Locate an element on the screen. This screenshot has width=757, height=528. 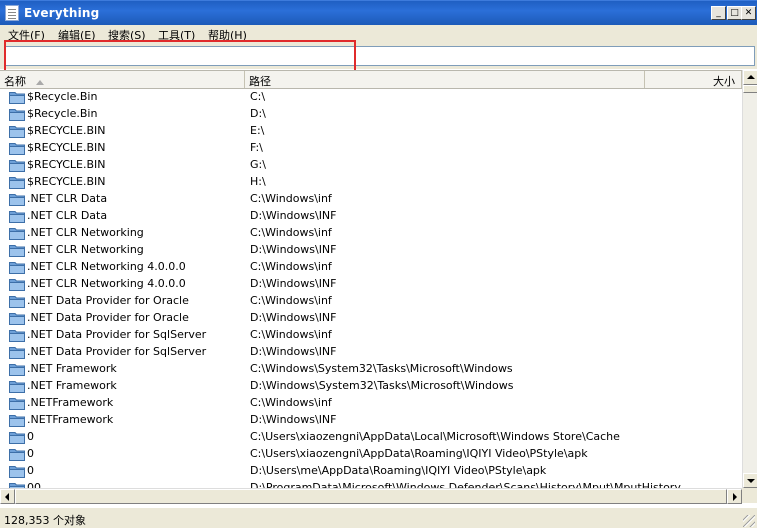
column-path-label: 路径 is located at coordinates (260, 81).